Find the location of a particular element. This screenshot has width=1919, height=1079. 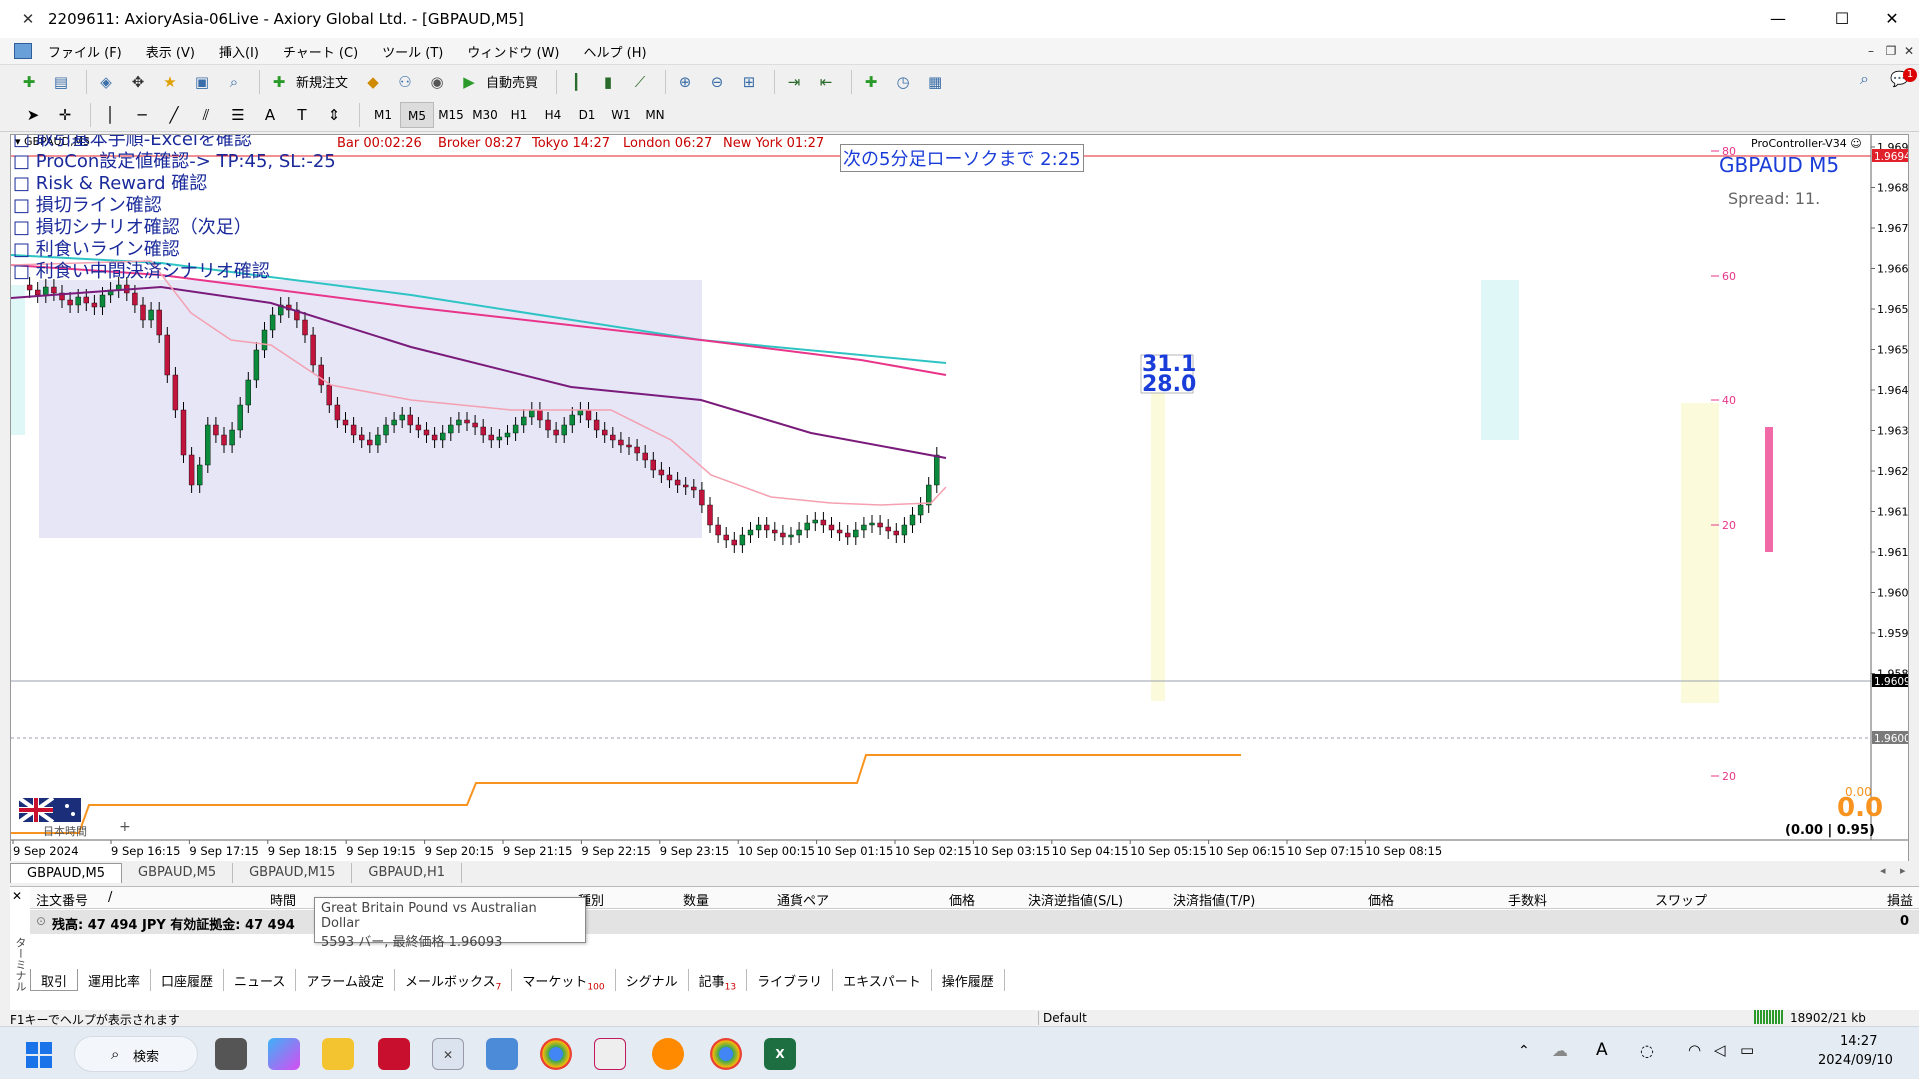

menu-window: ウィンドウ (W) is located at coordinates (513, 51).